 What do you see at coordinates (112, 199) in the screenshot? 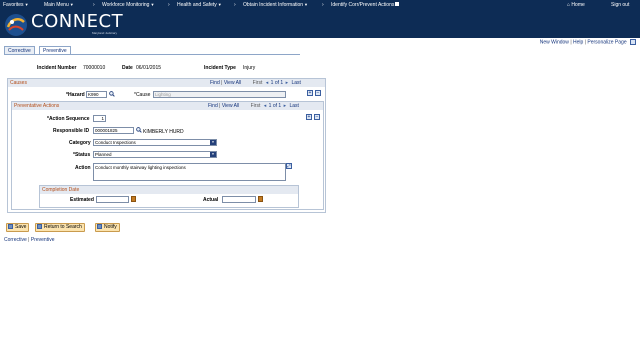
I see `estimated-date-input` at bounding box center [112, 199].